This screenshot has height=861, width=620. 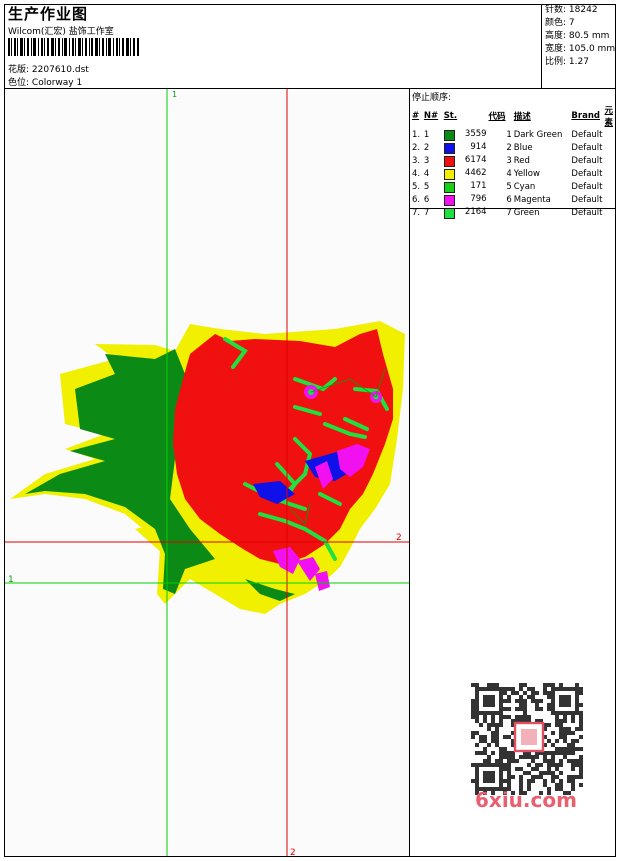 What do you see at coordinates (48, 14) in the screenshot?
I see `page-title: 生产作业图` at bounding box center [48, 14].